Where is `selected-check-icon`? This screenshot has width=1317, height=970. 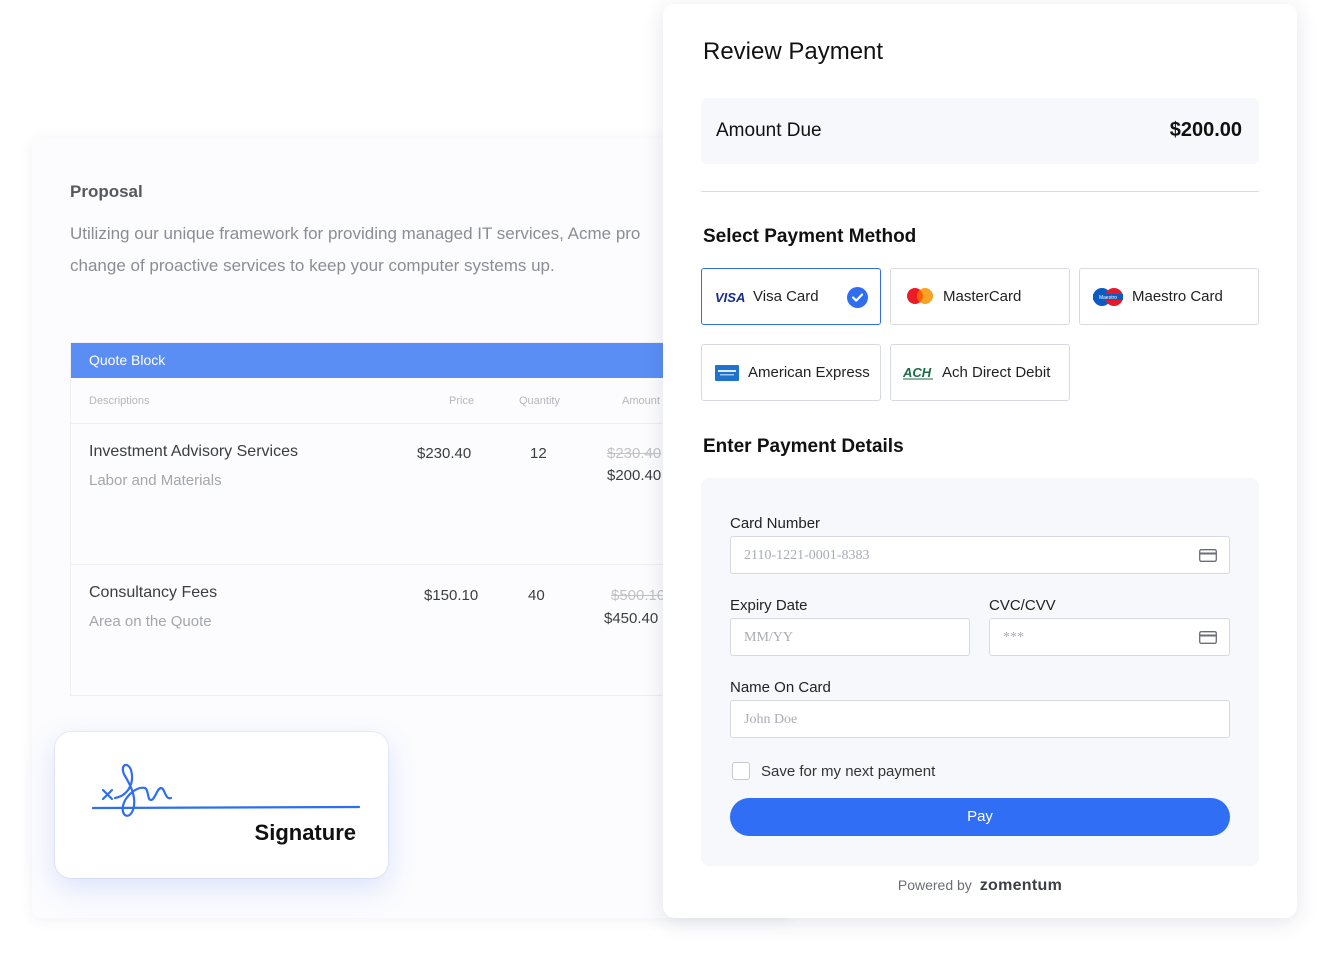 selected-check-icon is located at coordinates (857, 297).